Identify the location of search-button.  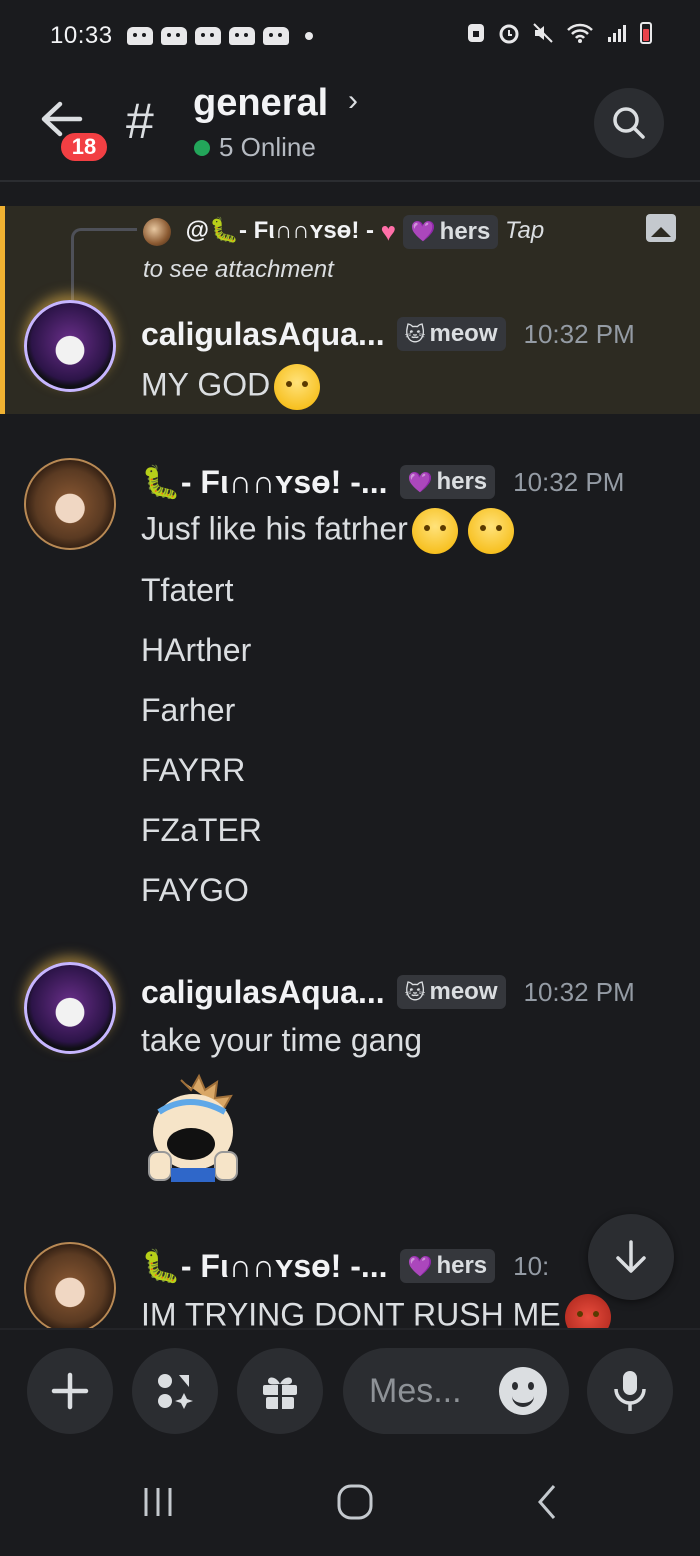
(629, 123).